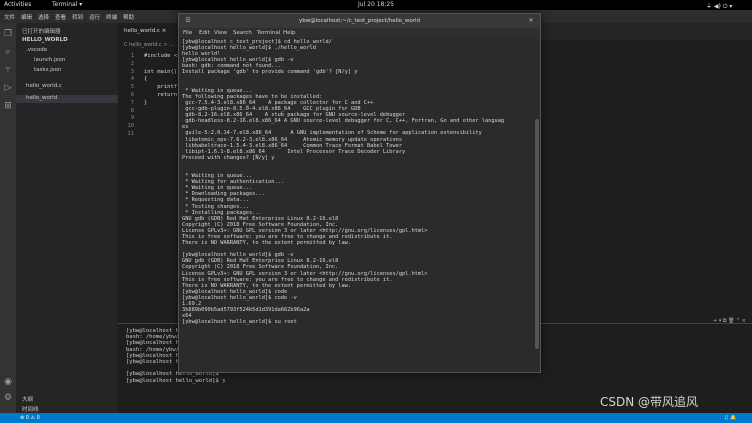  Describe the element at coordinates (729, 321) in the screenshot. I see `panel-controls: + ▾ ⧉ 🗑 ^ ×` at that location.